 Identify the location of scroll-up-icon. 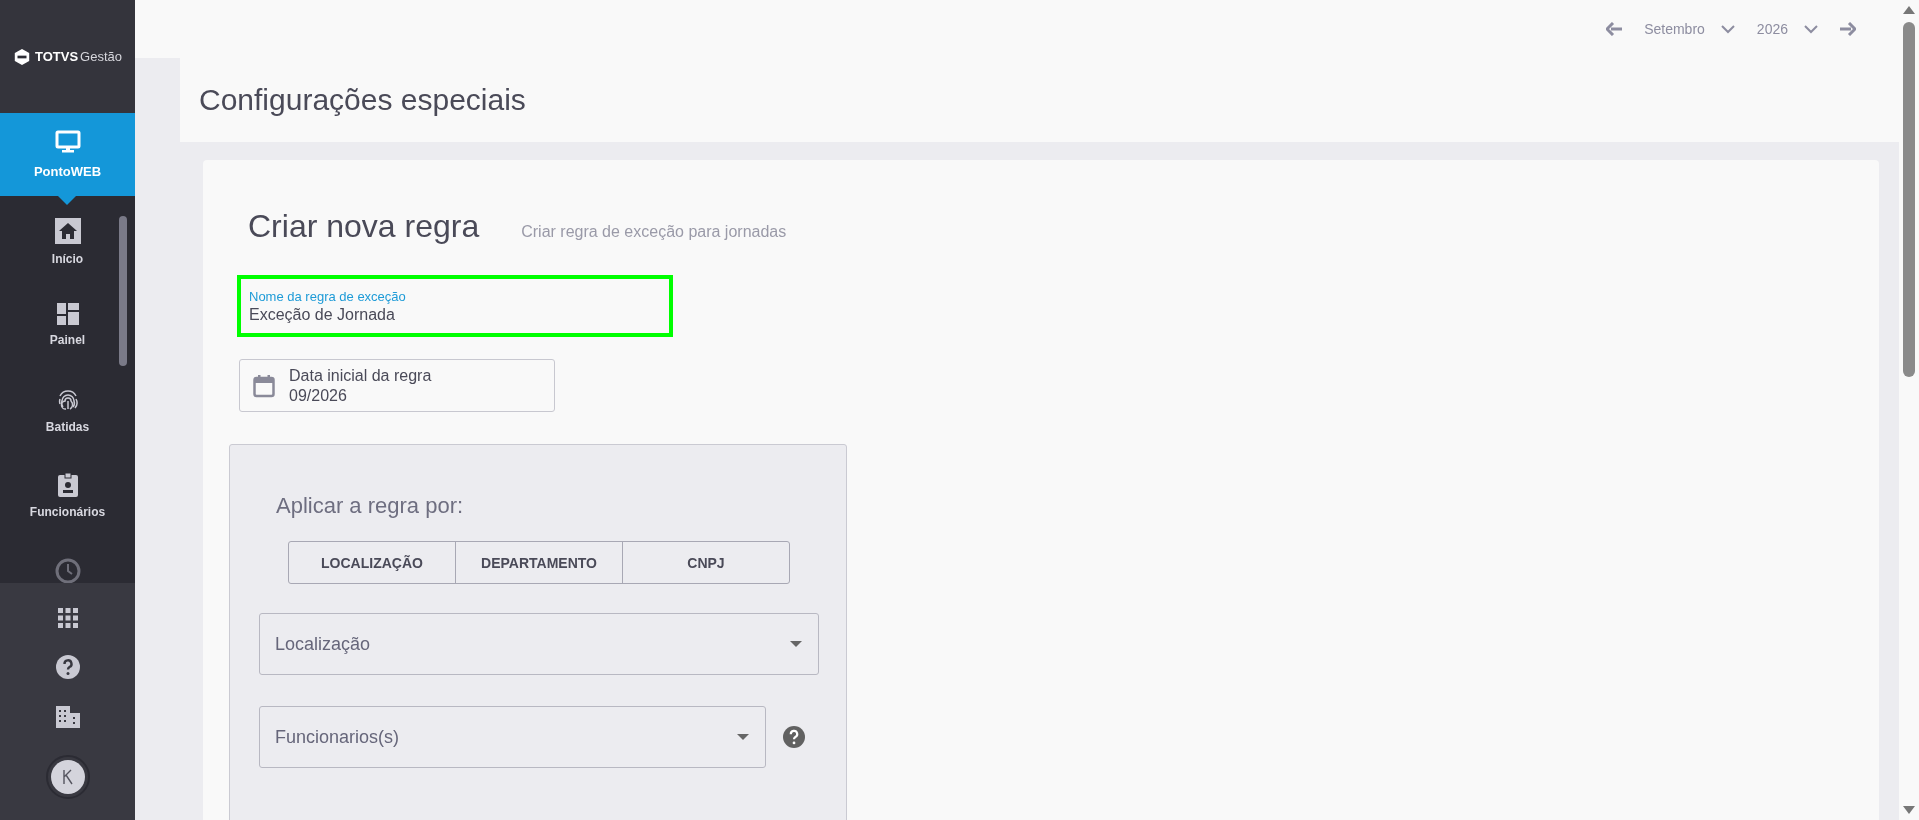
(1909, 10).